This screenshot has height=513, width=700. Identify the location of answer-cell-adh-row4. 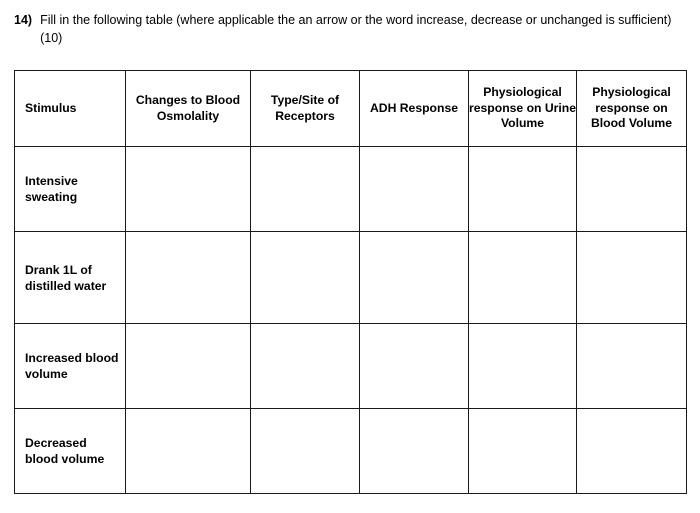
(414, 451).